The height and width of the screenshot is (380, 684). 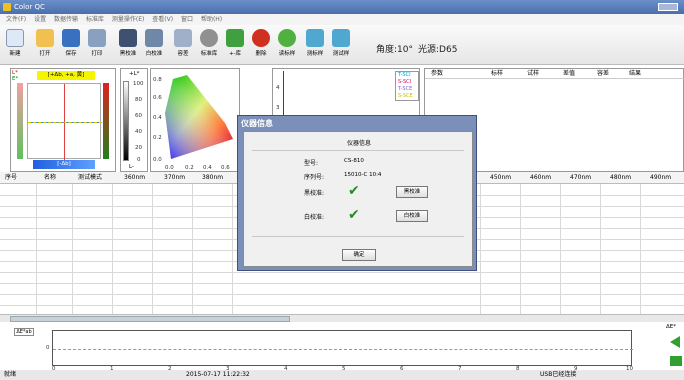 What do you see at coordinates (50, 178) in the screenshot?
I see `col-name: 名称` at bounding box center [50, 178].